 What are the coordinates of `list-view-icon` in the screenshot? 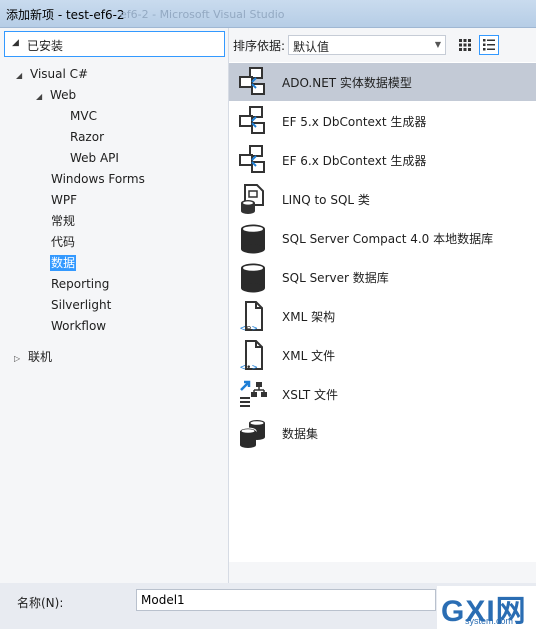 It's located at (489, 45).